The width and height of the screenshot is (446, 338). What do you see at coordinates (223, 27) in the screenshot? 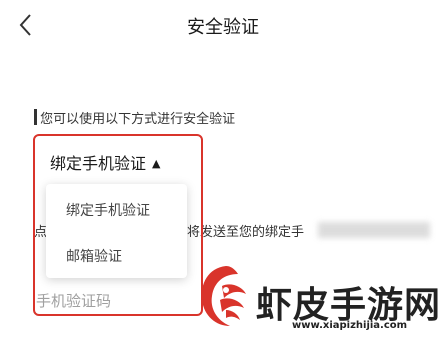
I see `page-title: 安全验证` at bounding box center [223, 27].